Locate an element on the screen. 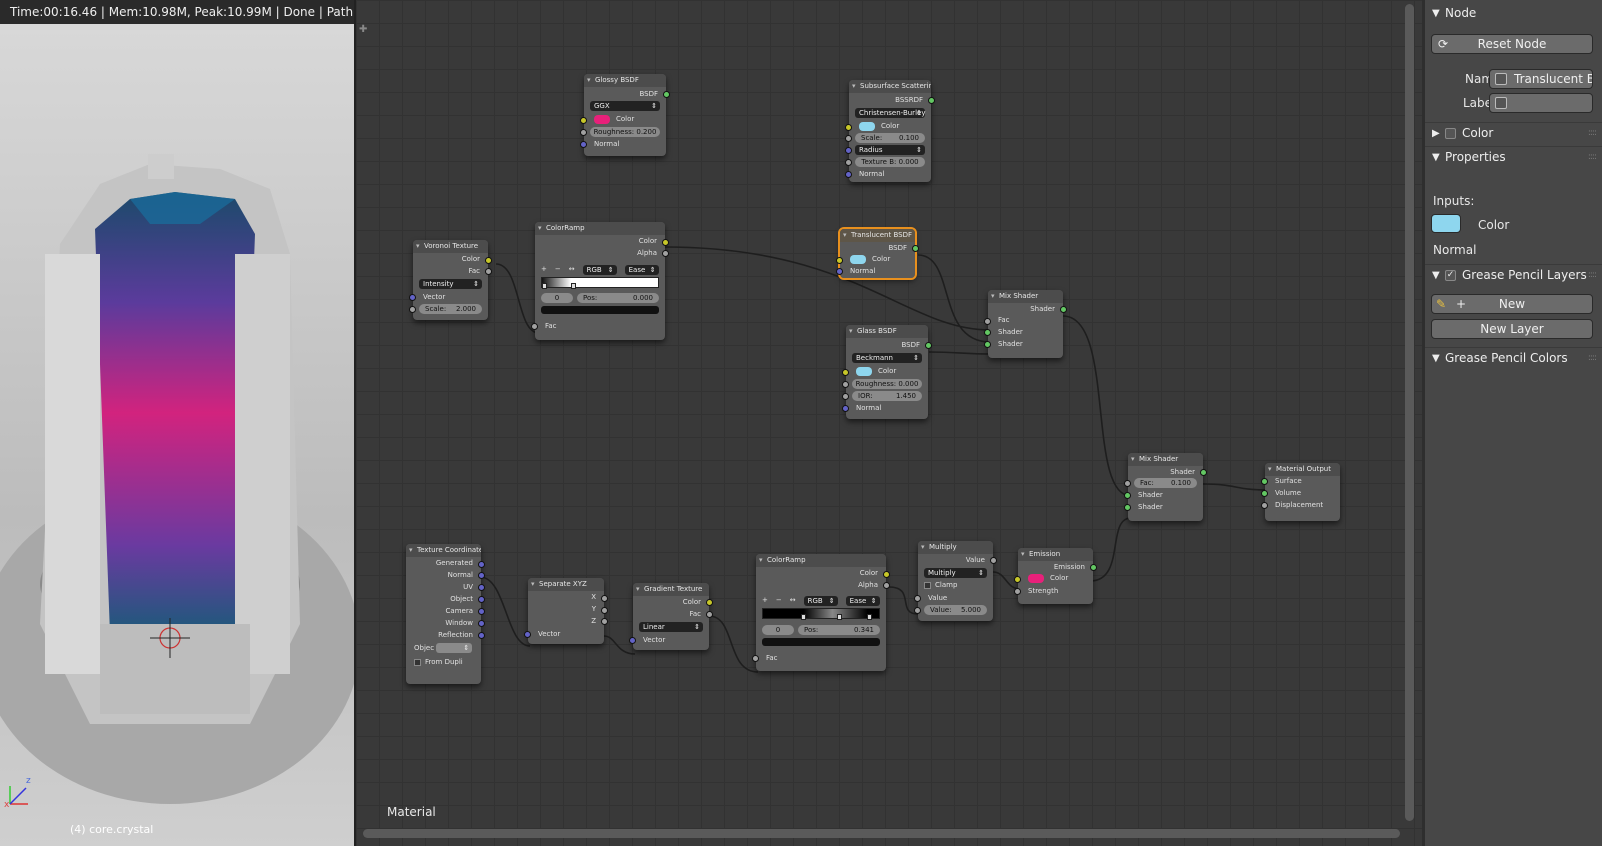  distribution-dropdown: Beckmann is located at coordinates (887, 358).